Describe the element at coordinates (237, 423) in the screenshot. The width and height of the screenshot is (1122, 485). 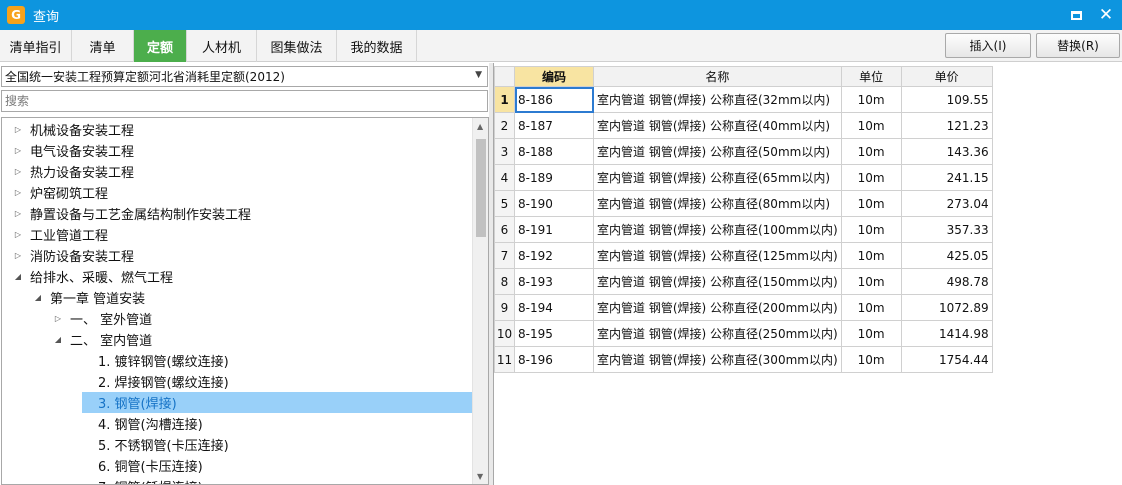
I see `tree-item: 4. 钢管(沟槽连接)` at that location.